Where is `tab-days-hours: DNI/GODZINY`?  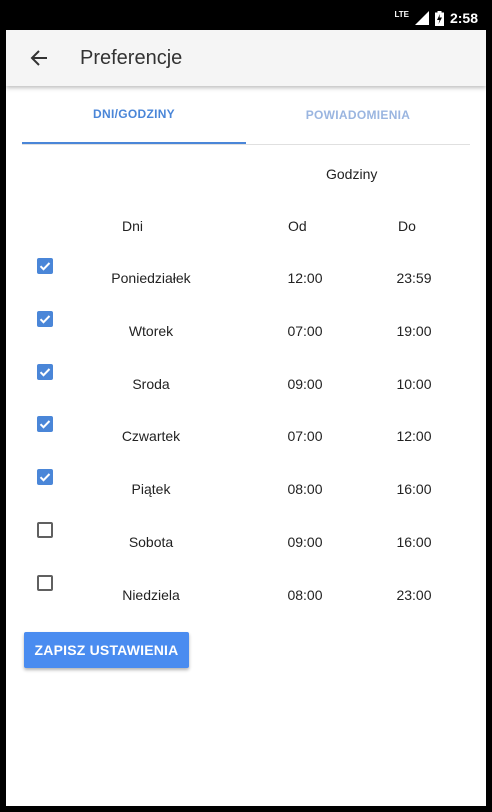
tab-days-hours: DNI/GODZINY is located at coordinates (134, 115).